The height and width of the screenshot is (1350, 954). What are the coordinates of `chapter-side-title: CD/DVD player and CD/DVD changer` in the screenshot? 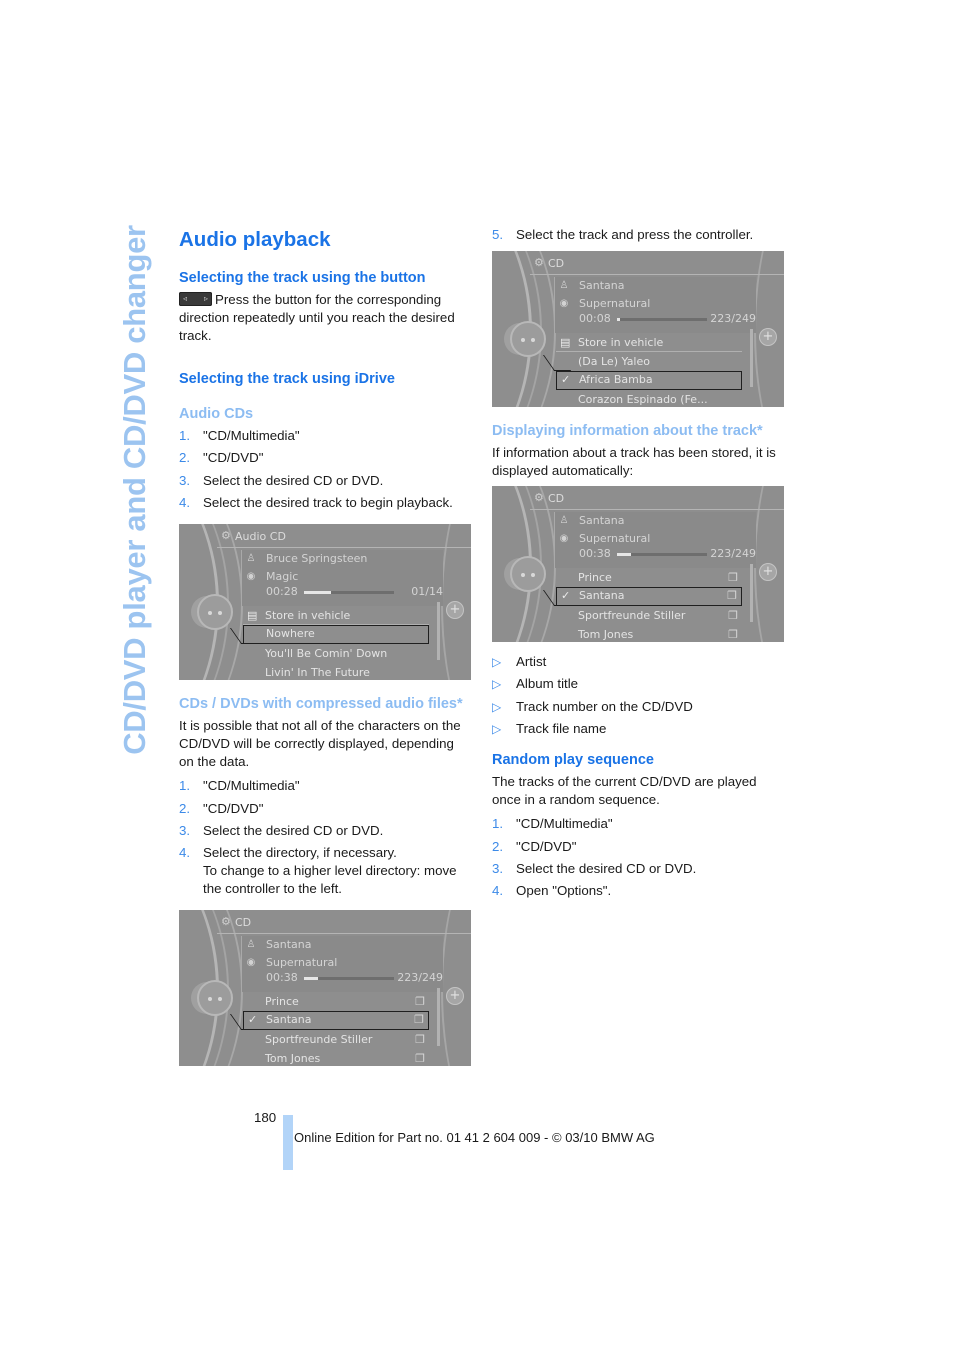 It's located at (135, 490).